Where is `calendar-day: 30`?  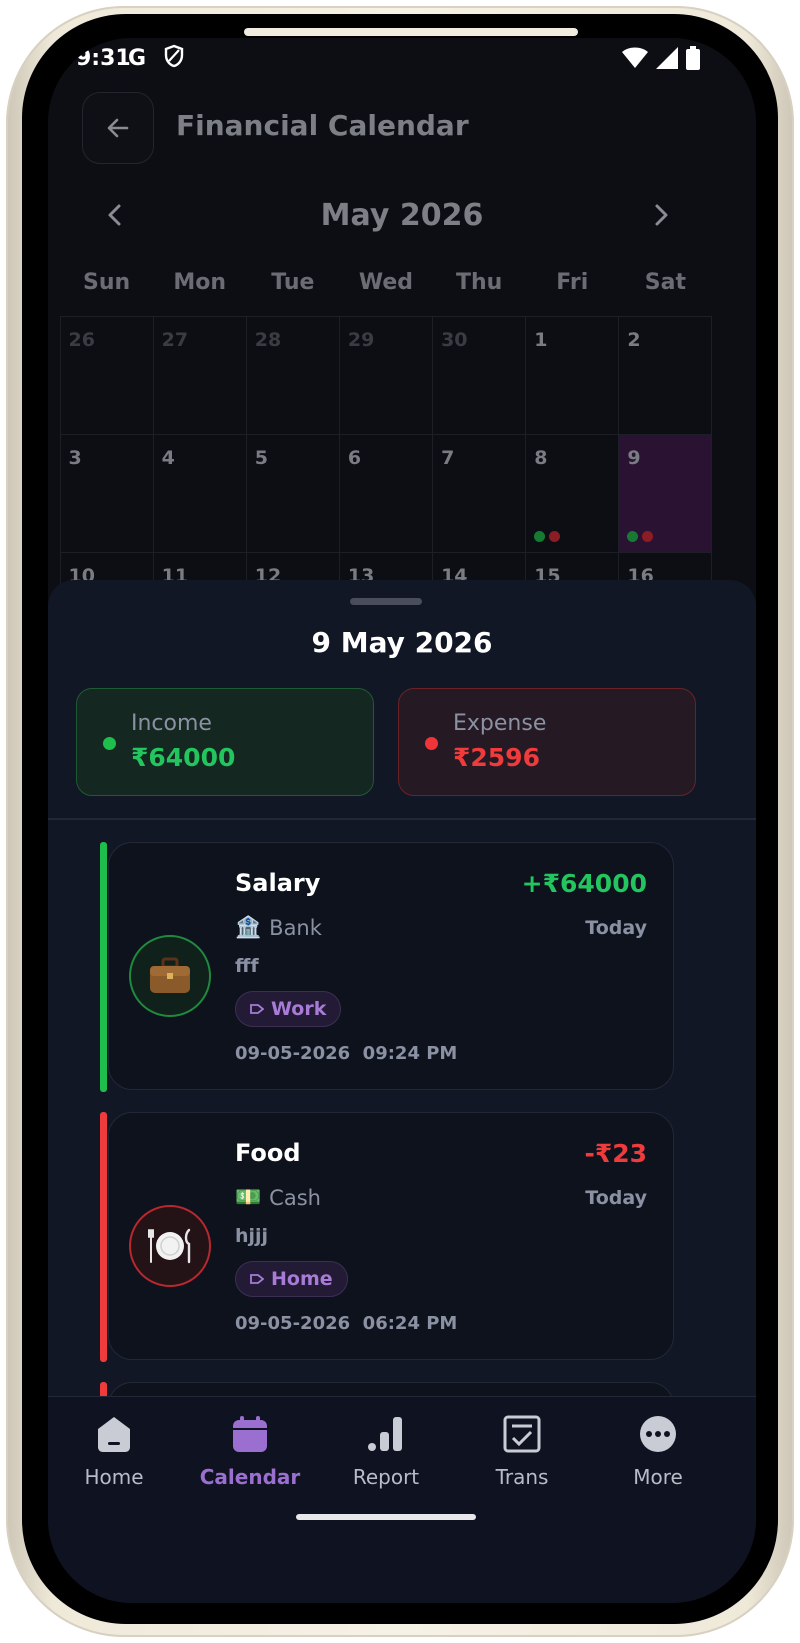 calendar-day: 30 is located at coordinates (479, 375).